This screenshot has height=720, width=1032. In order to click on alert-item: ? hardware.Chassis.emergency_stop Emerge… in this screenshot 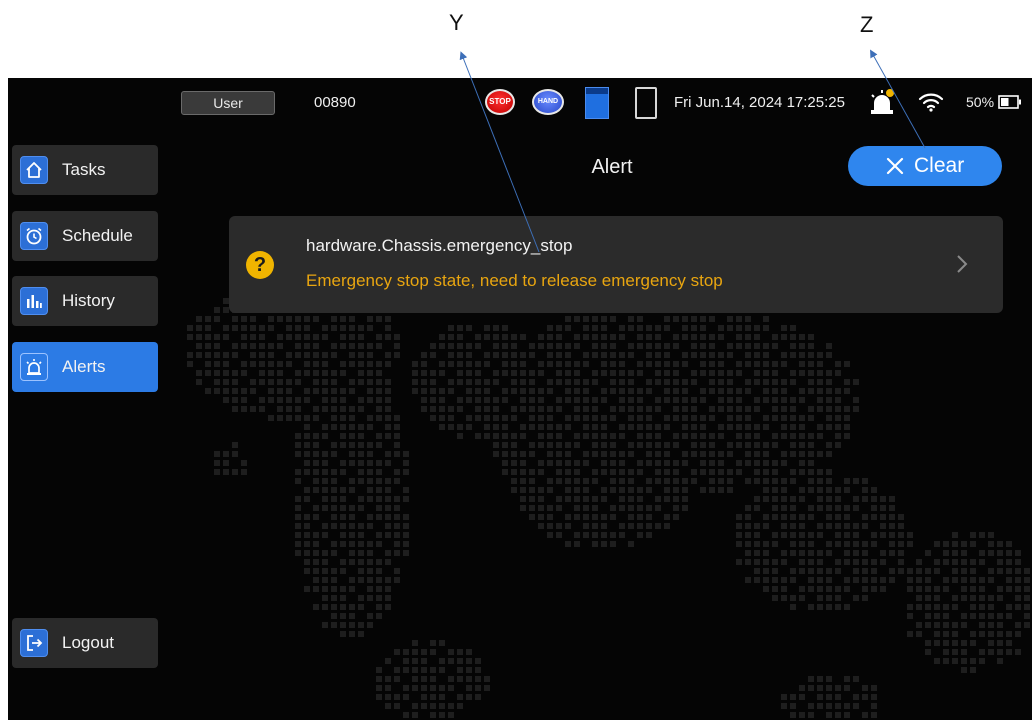, I will do `click(616, 264)`.